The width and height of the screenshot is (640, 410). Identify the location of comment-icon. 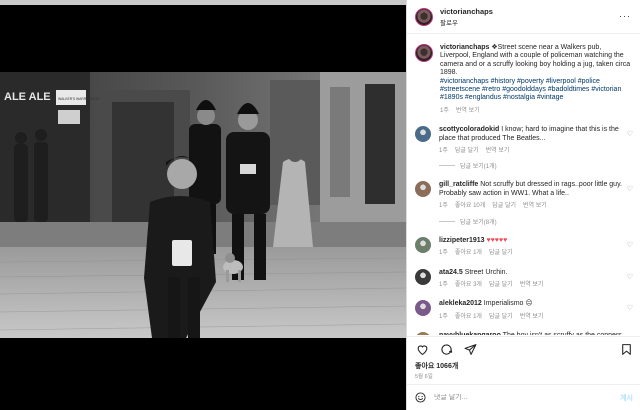
(446, 349).